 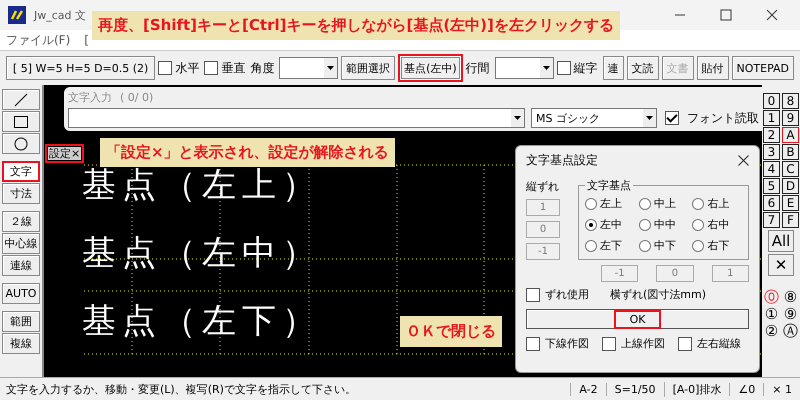 What do you see at coordinates (613, 68) in the screenshot?
I see `toolbar-button: 連` at bounding box center [613, 68].